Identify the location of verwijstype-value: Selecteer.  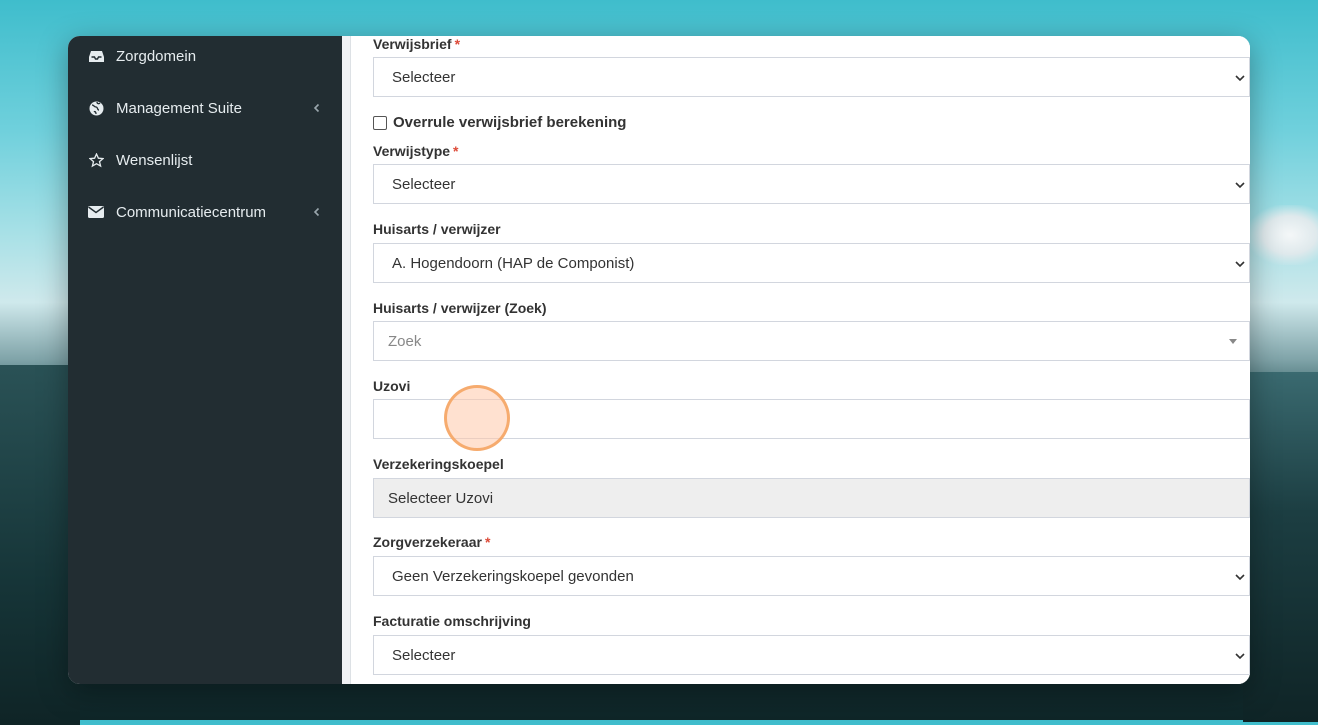
(424, 184).